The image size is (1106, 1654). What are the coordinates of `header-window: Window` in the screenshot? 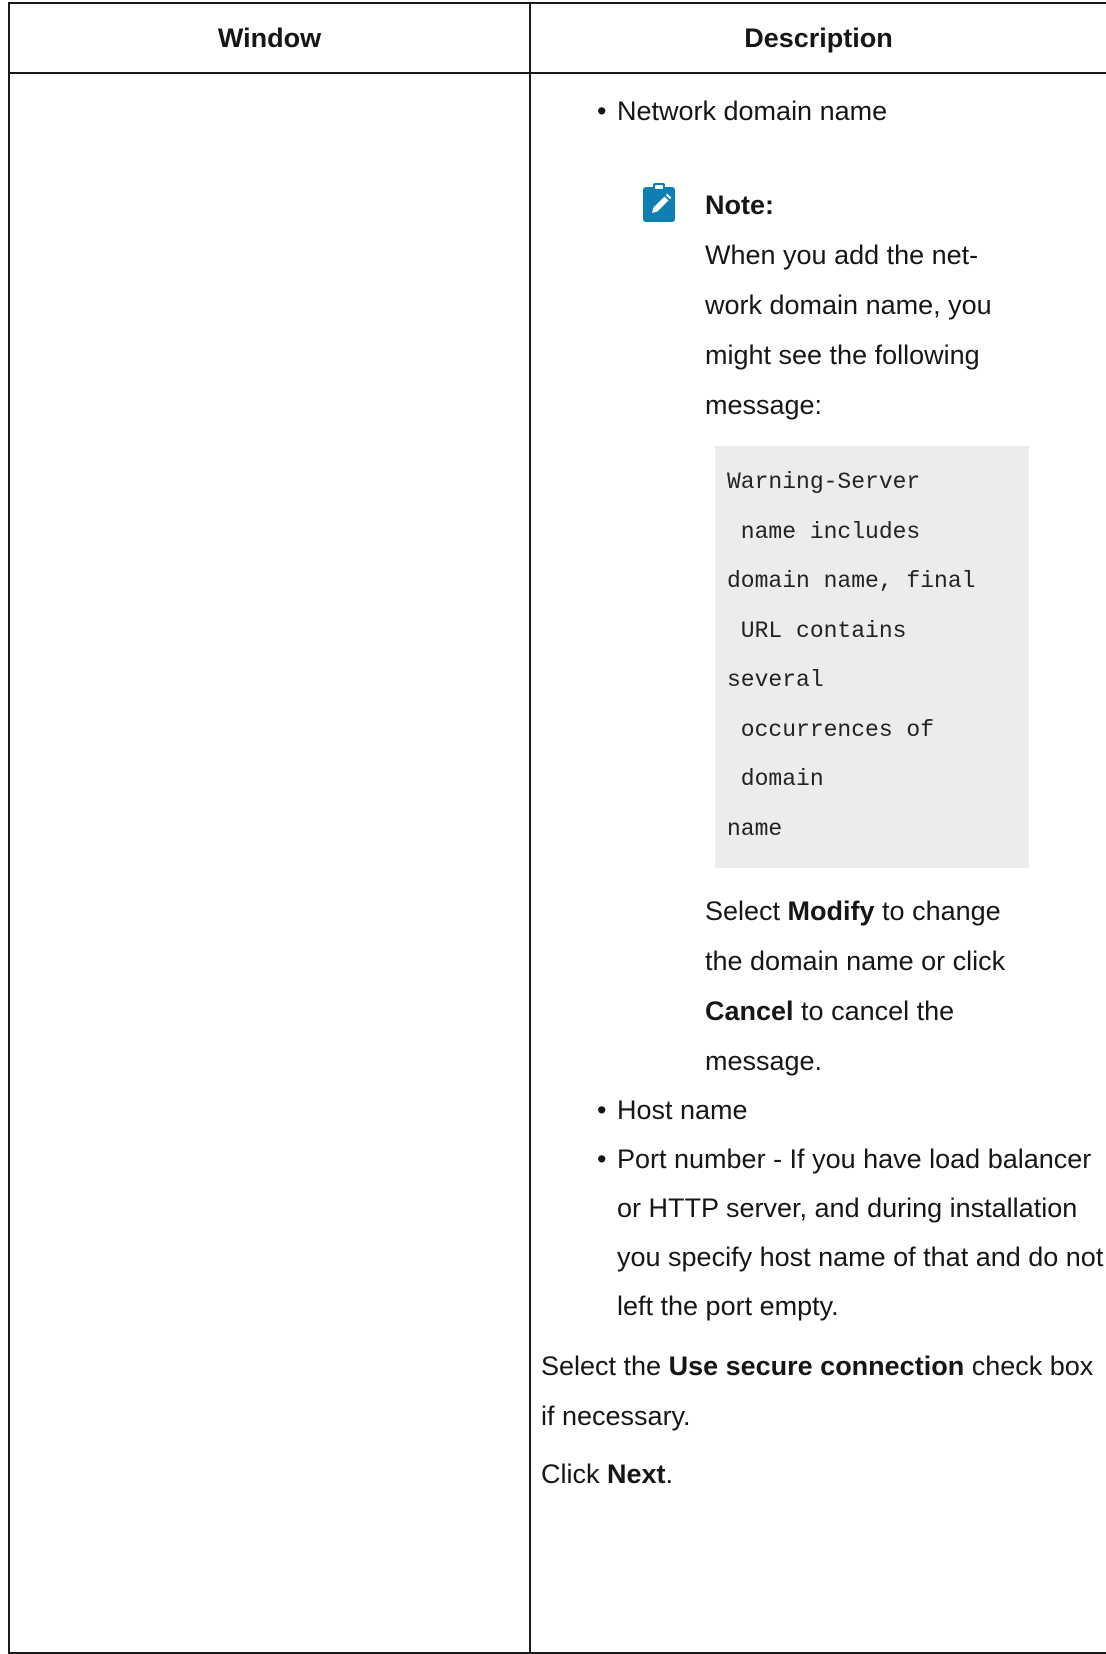 It's located at (269, 38).